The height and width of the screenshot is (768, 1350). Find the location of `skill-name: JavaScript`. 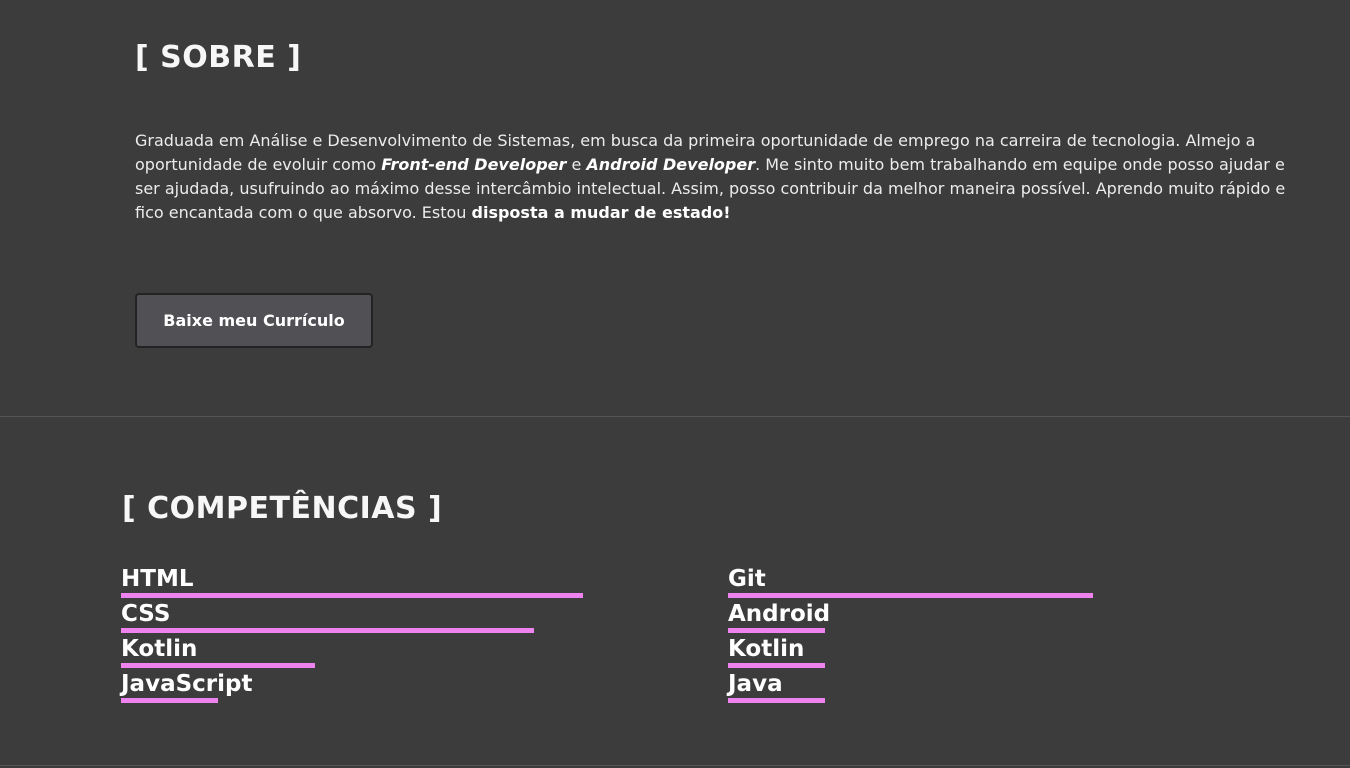

skill-name: JavaScript is located at coordinates (187, 684).